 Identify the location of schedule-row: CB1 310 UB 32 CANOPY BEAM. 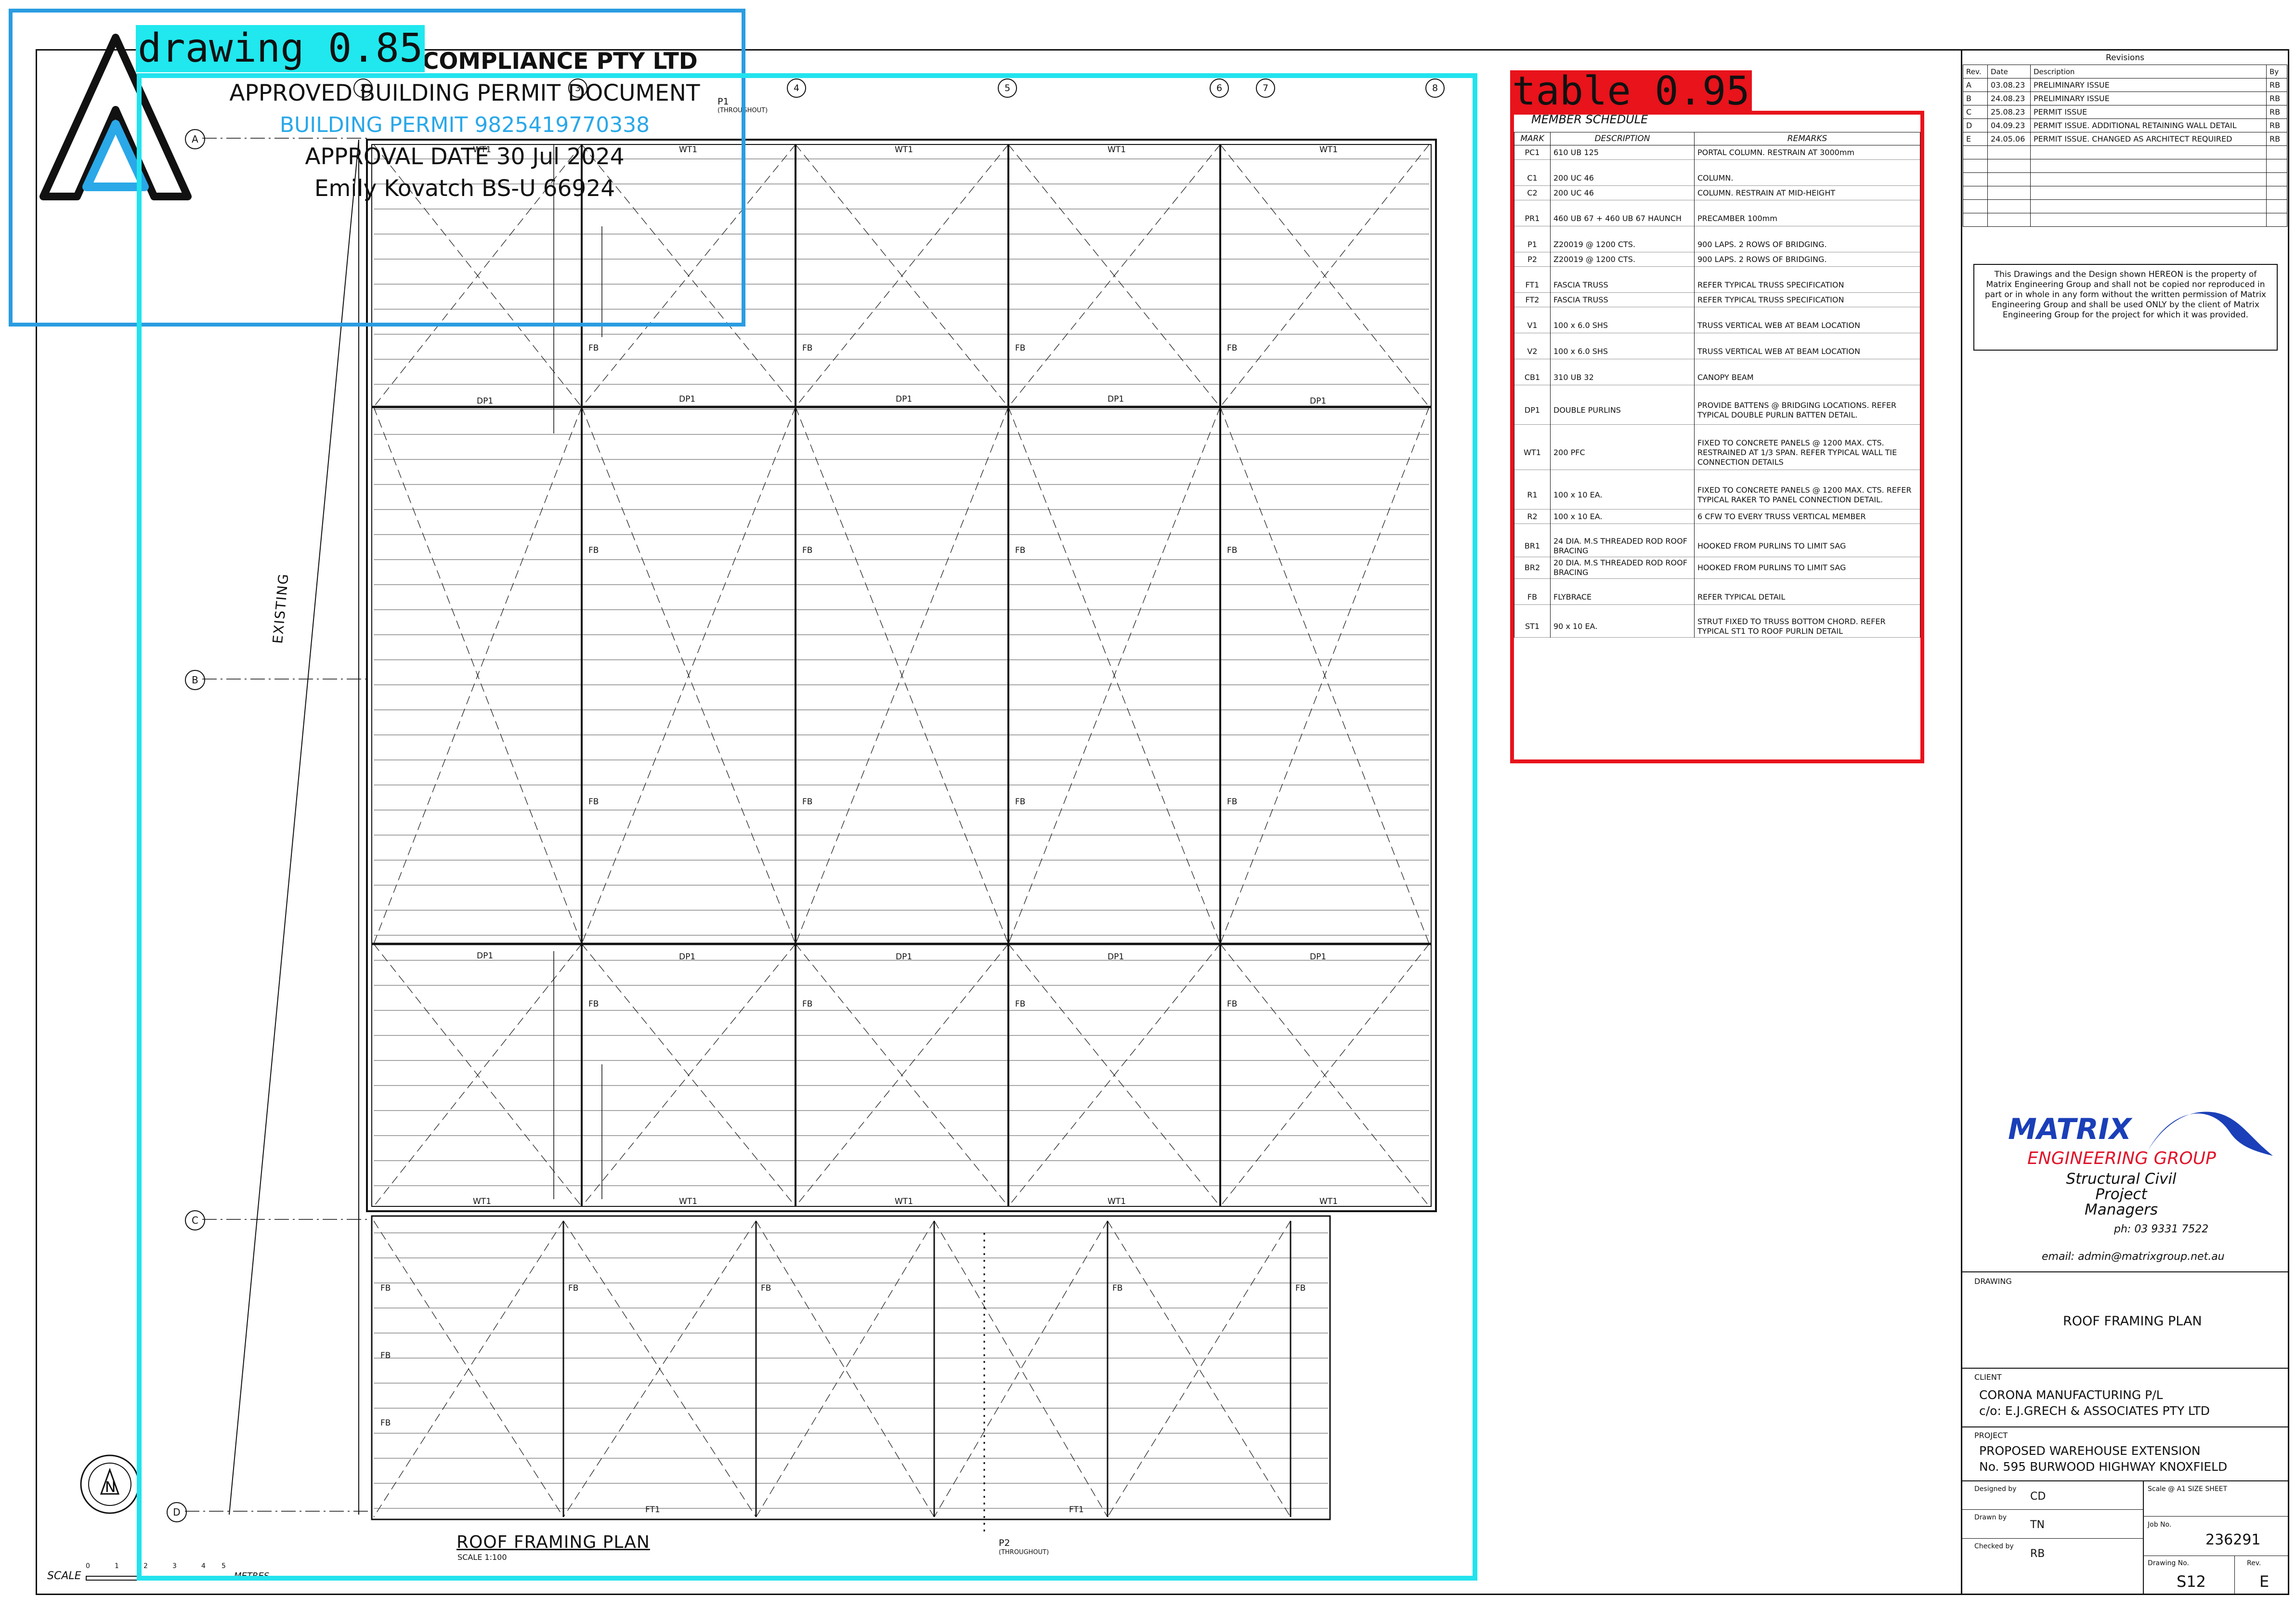
(1717, 377).